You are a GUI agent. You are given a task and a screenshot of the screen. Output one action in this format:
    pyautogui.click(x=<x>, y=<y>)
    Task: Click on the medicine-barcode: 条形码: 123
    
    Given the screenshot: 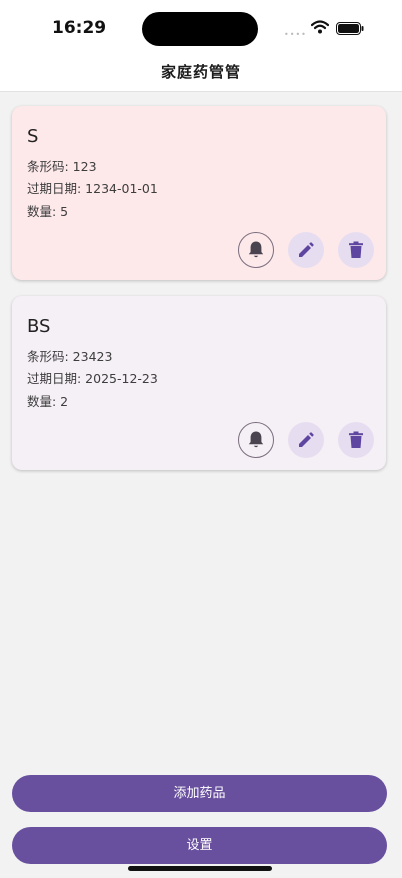 What is the action you would take?
    pyautogui.click(x=62, y=166)
    